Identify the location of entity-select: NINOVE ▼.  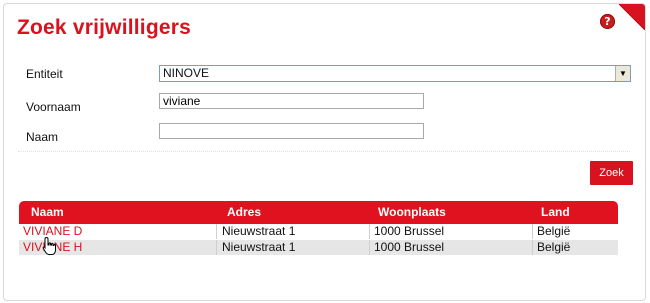
(395, 73).